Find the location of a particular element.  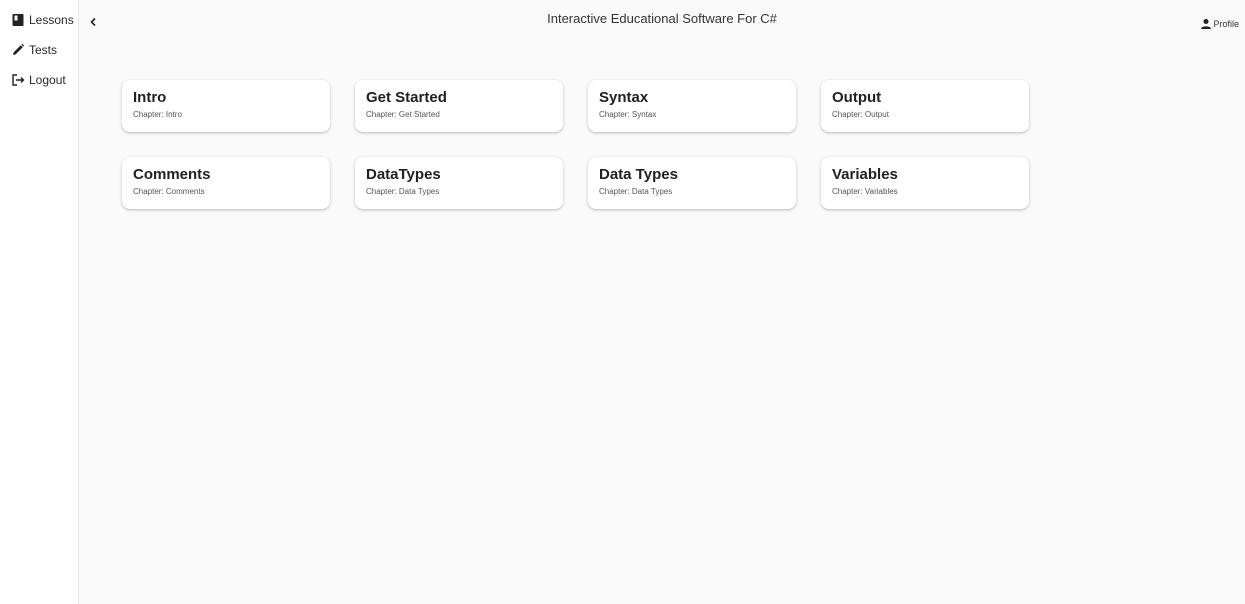

lesson-chapter: Chapter: Output is located at coordinates (860, 114).